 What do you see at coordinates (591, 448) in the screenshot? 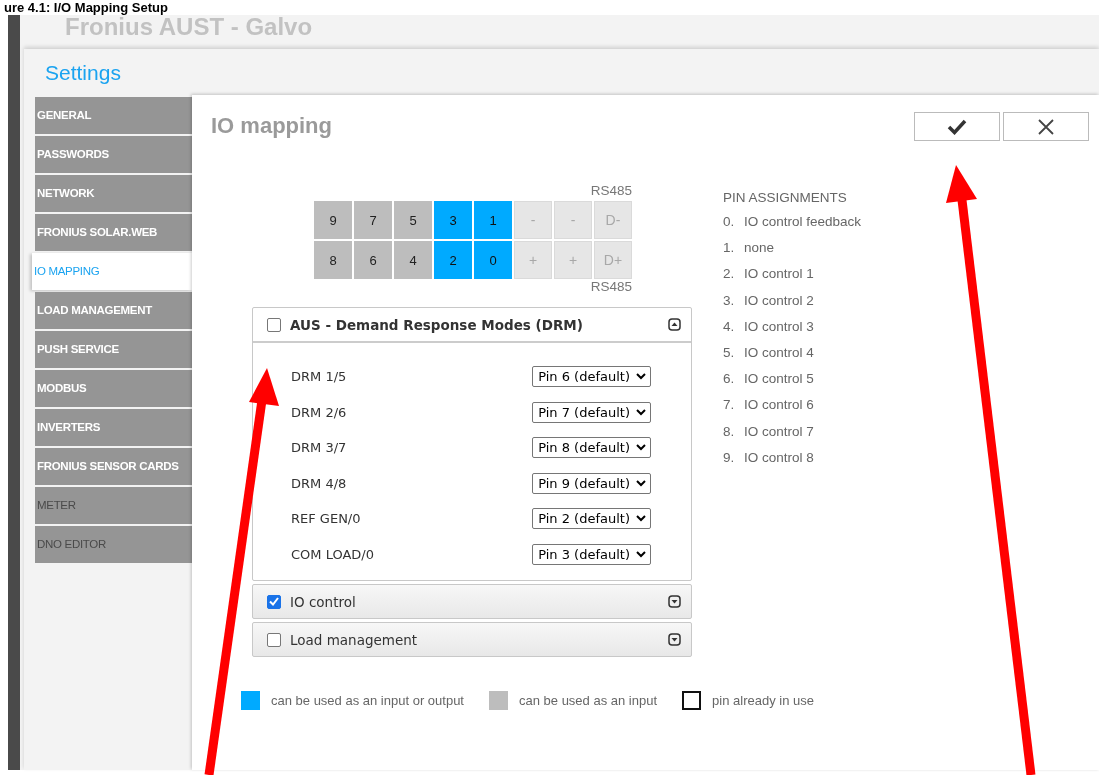
I see `pin-dropdown: Pin 8 (default)` at bounding box center [591, 448].